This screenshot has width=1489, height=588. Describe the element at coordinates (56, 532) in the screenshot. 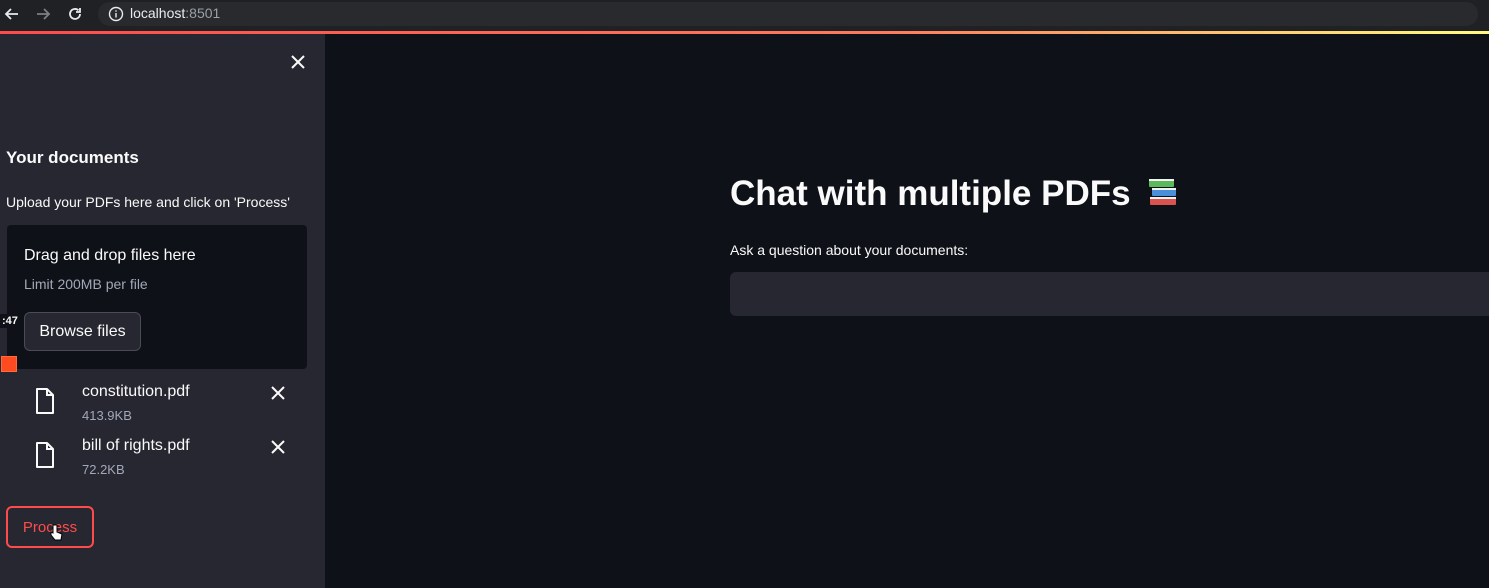

I see `hand-cursor-icon` at that location.